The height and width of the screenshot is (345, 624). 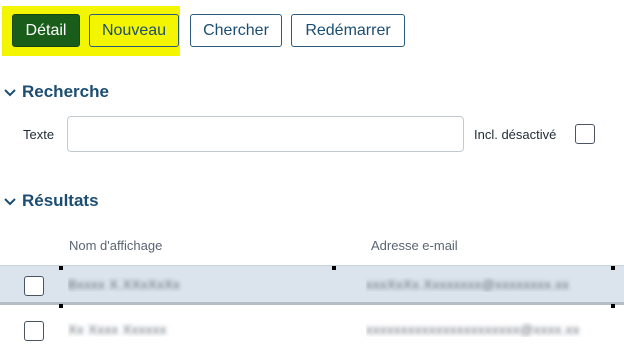 I want to click on column-header-email: Adresse e-mail, so click(x=414, y=245).